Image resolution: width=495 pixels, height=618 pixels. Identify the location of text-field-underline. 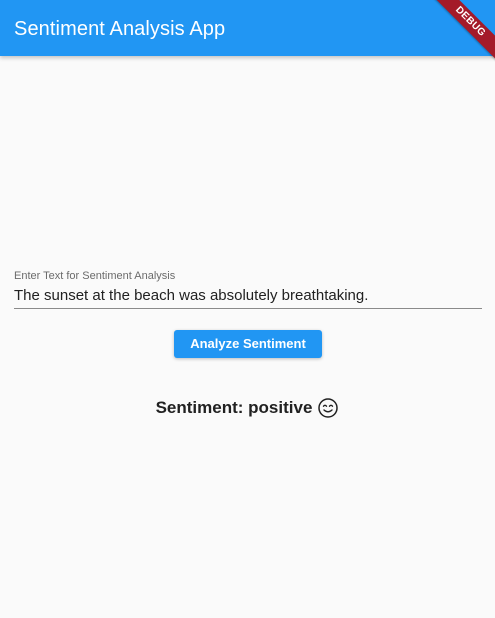
(248, 308).